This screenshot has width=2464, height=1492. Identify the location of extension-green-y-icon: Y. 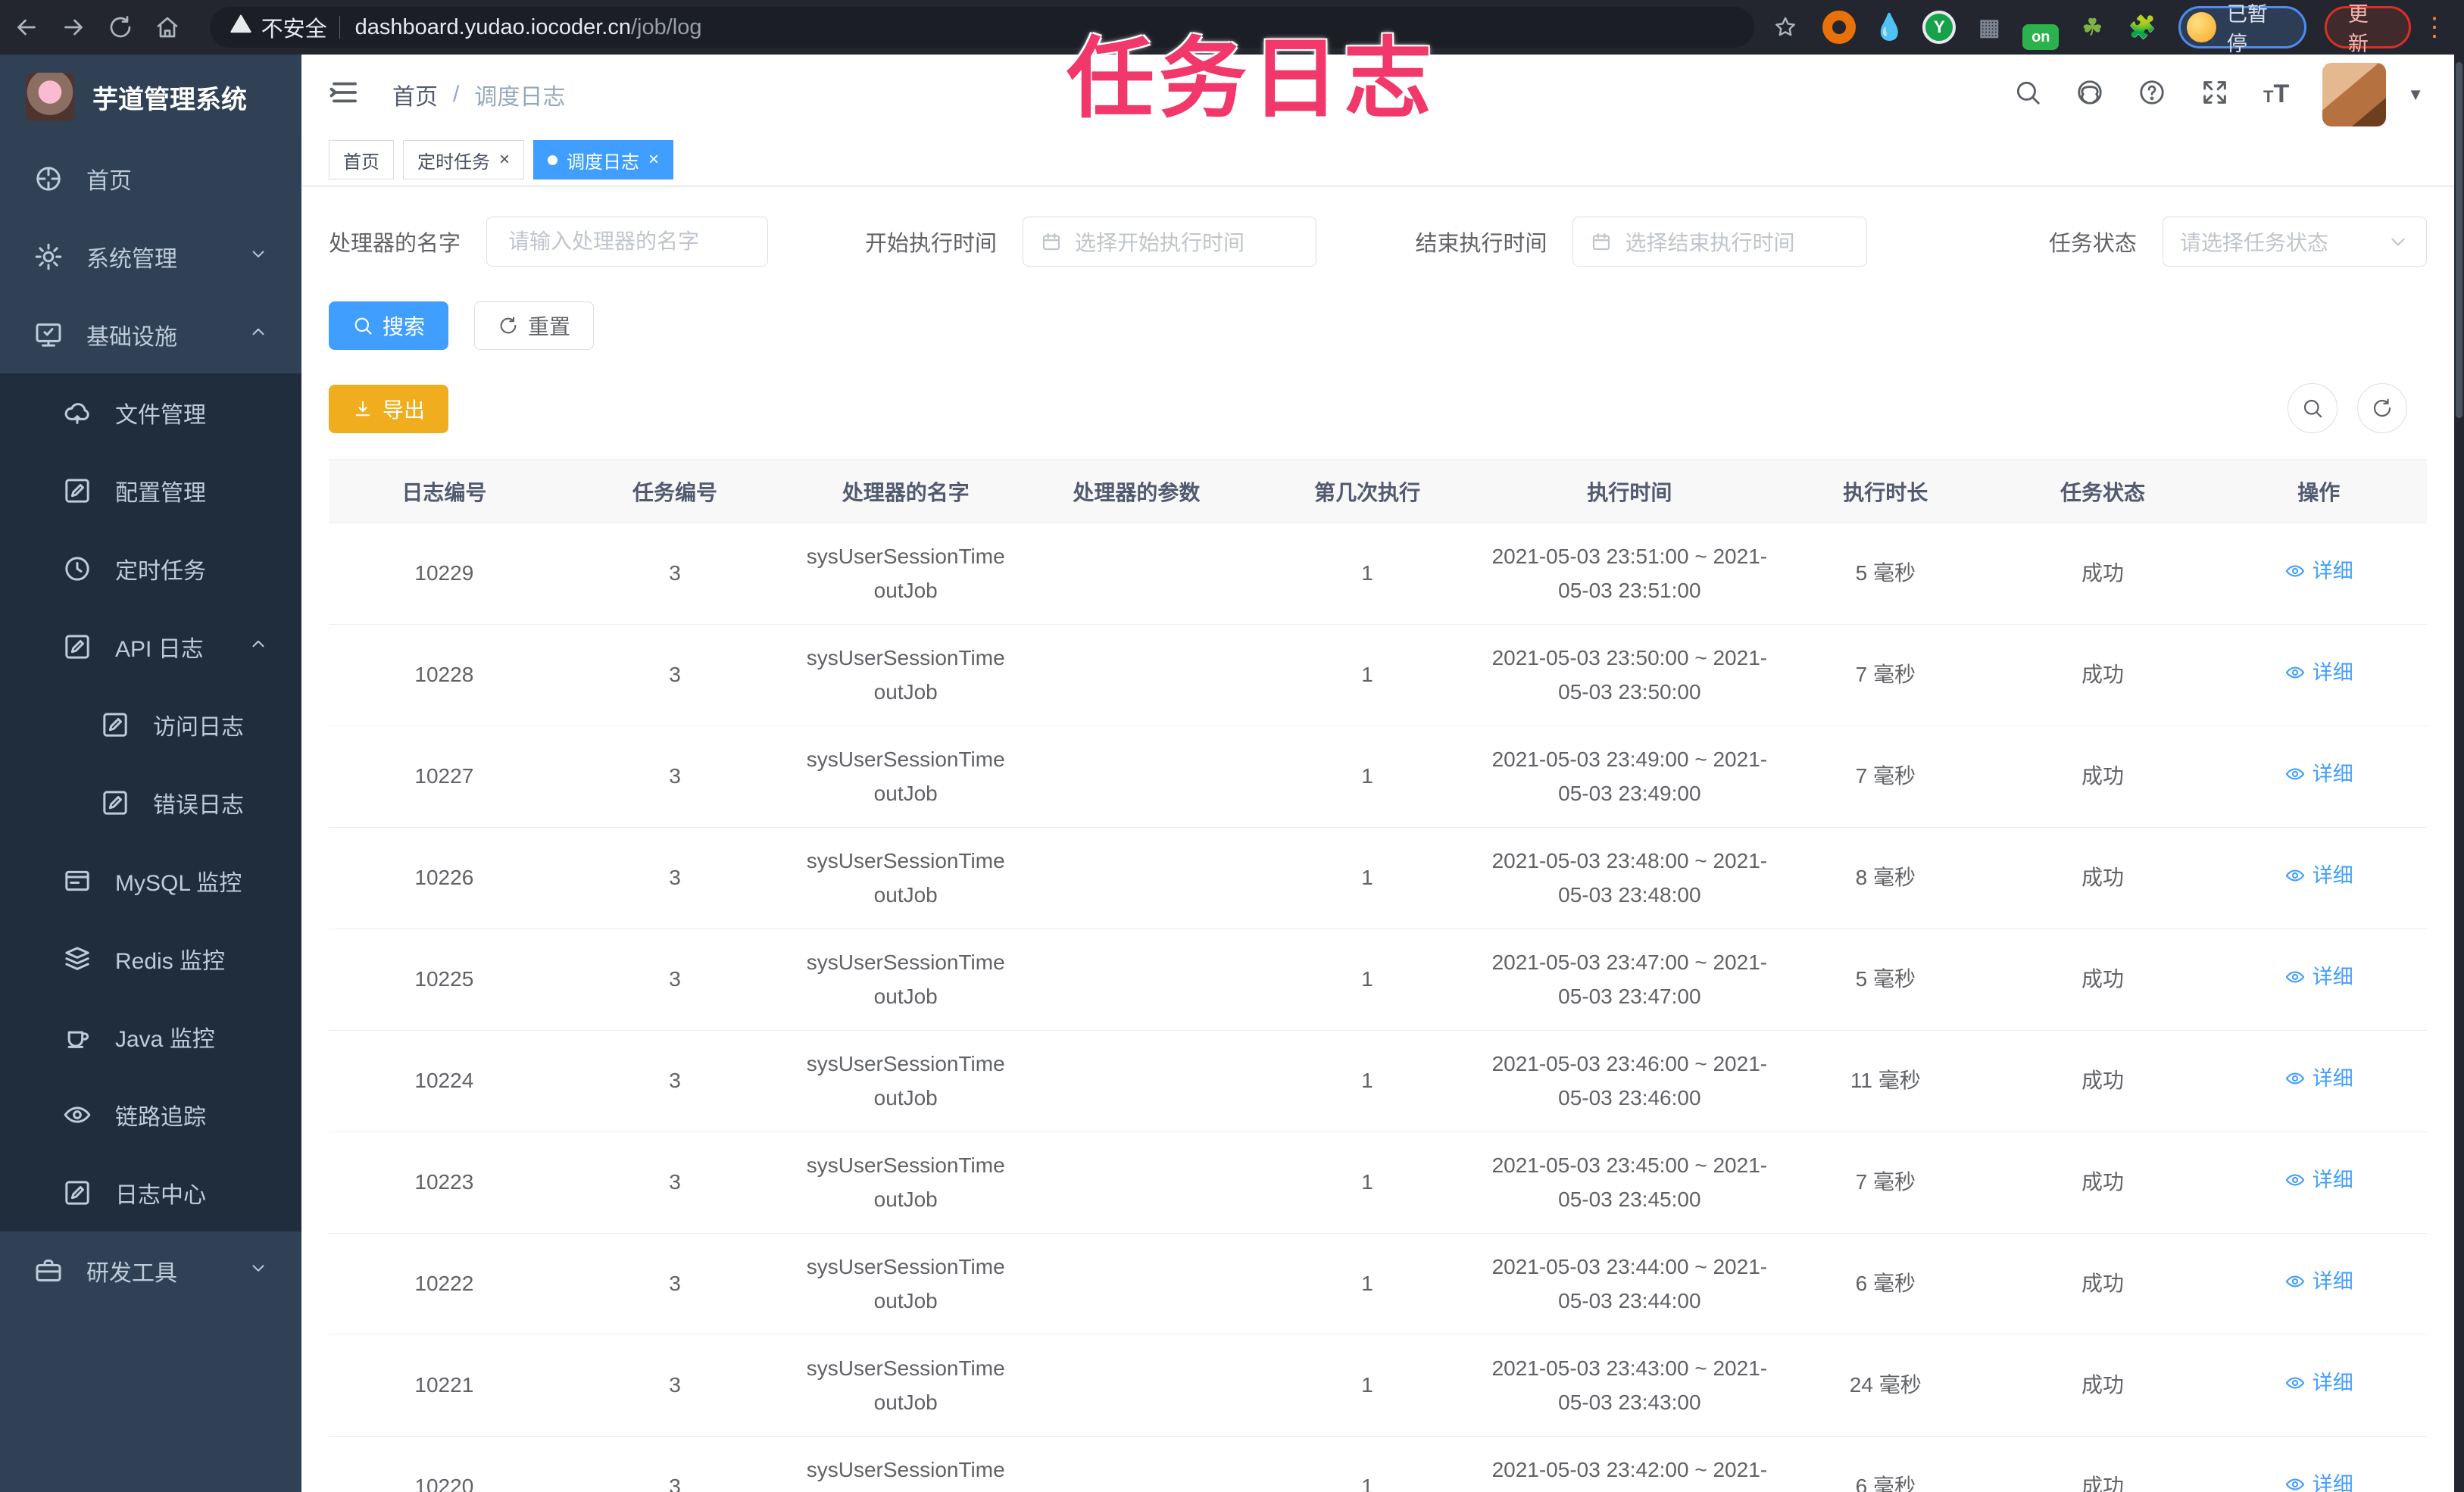
(1939, 28).